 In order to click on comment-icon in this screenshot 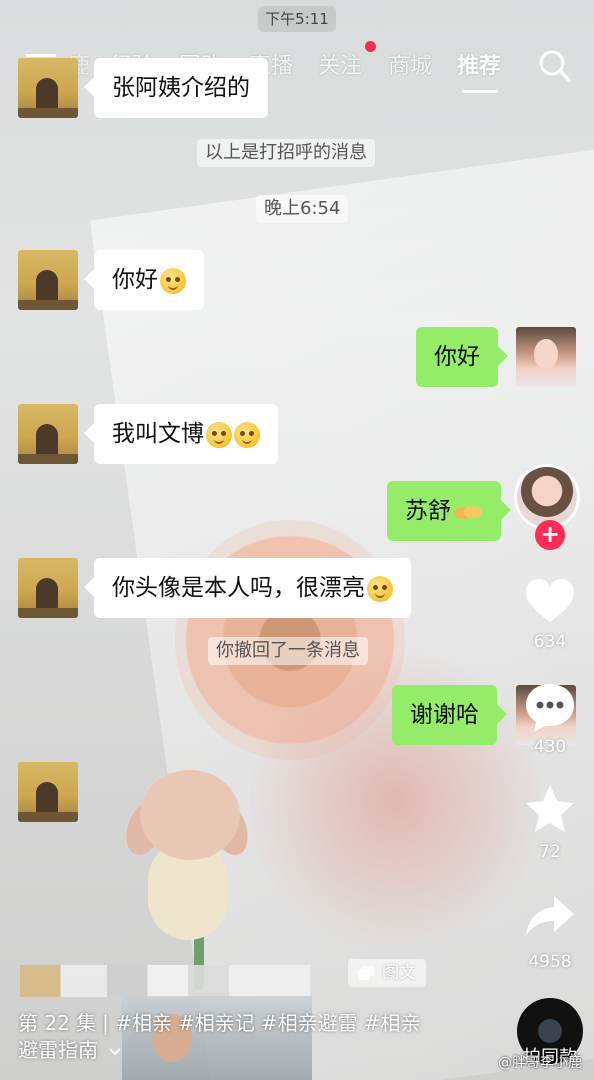, I will do `click(550, 708)`.